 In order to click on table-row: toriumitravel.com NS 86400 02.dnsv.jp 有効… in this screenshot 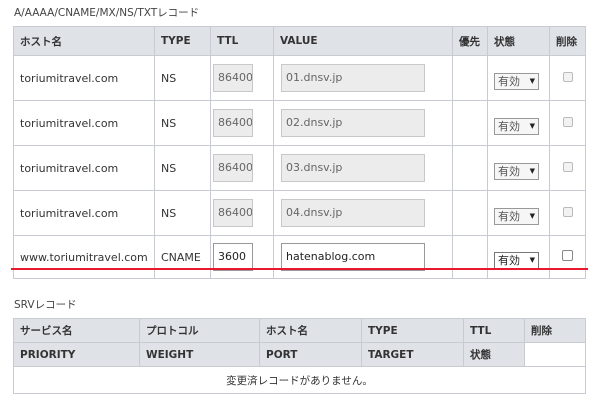, I will do `click(299, 123)`.